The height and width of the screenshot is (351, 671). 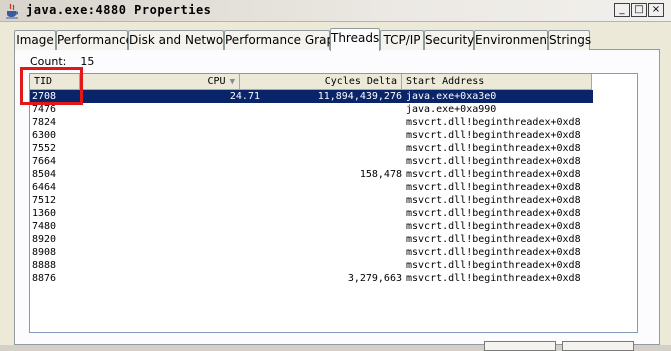 What do you see at coordinates (569, 40) in the screenshot?
I see `tab-strings: Strings` at bounding box center [569, 40].